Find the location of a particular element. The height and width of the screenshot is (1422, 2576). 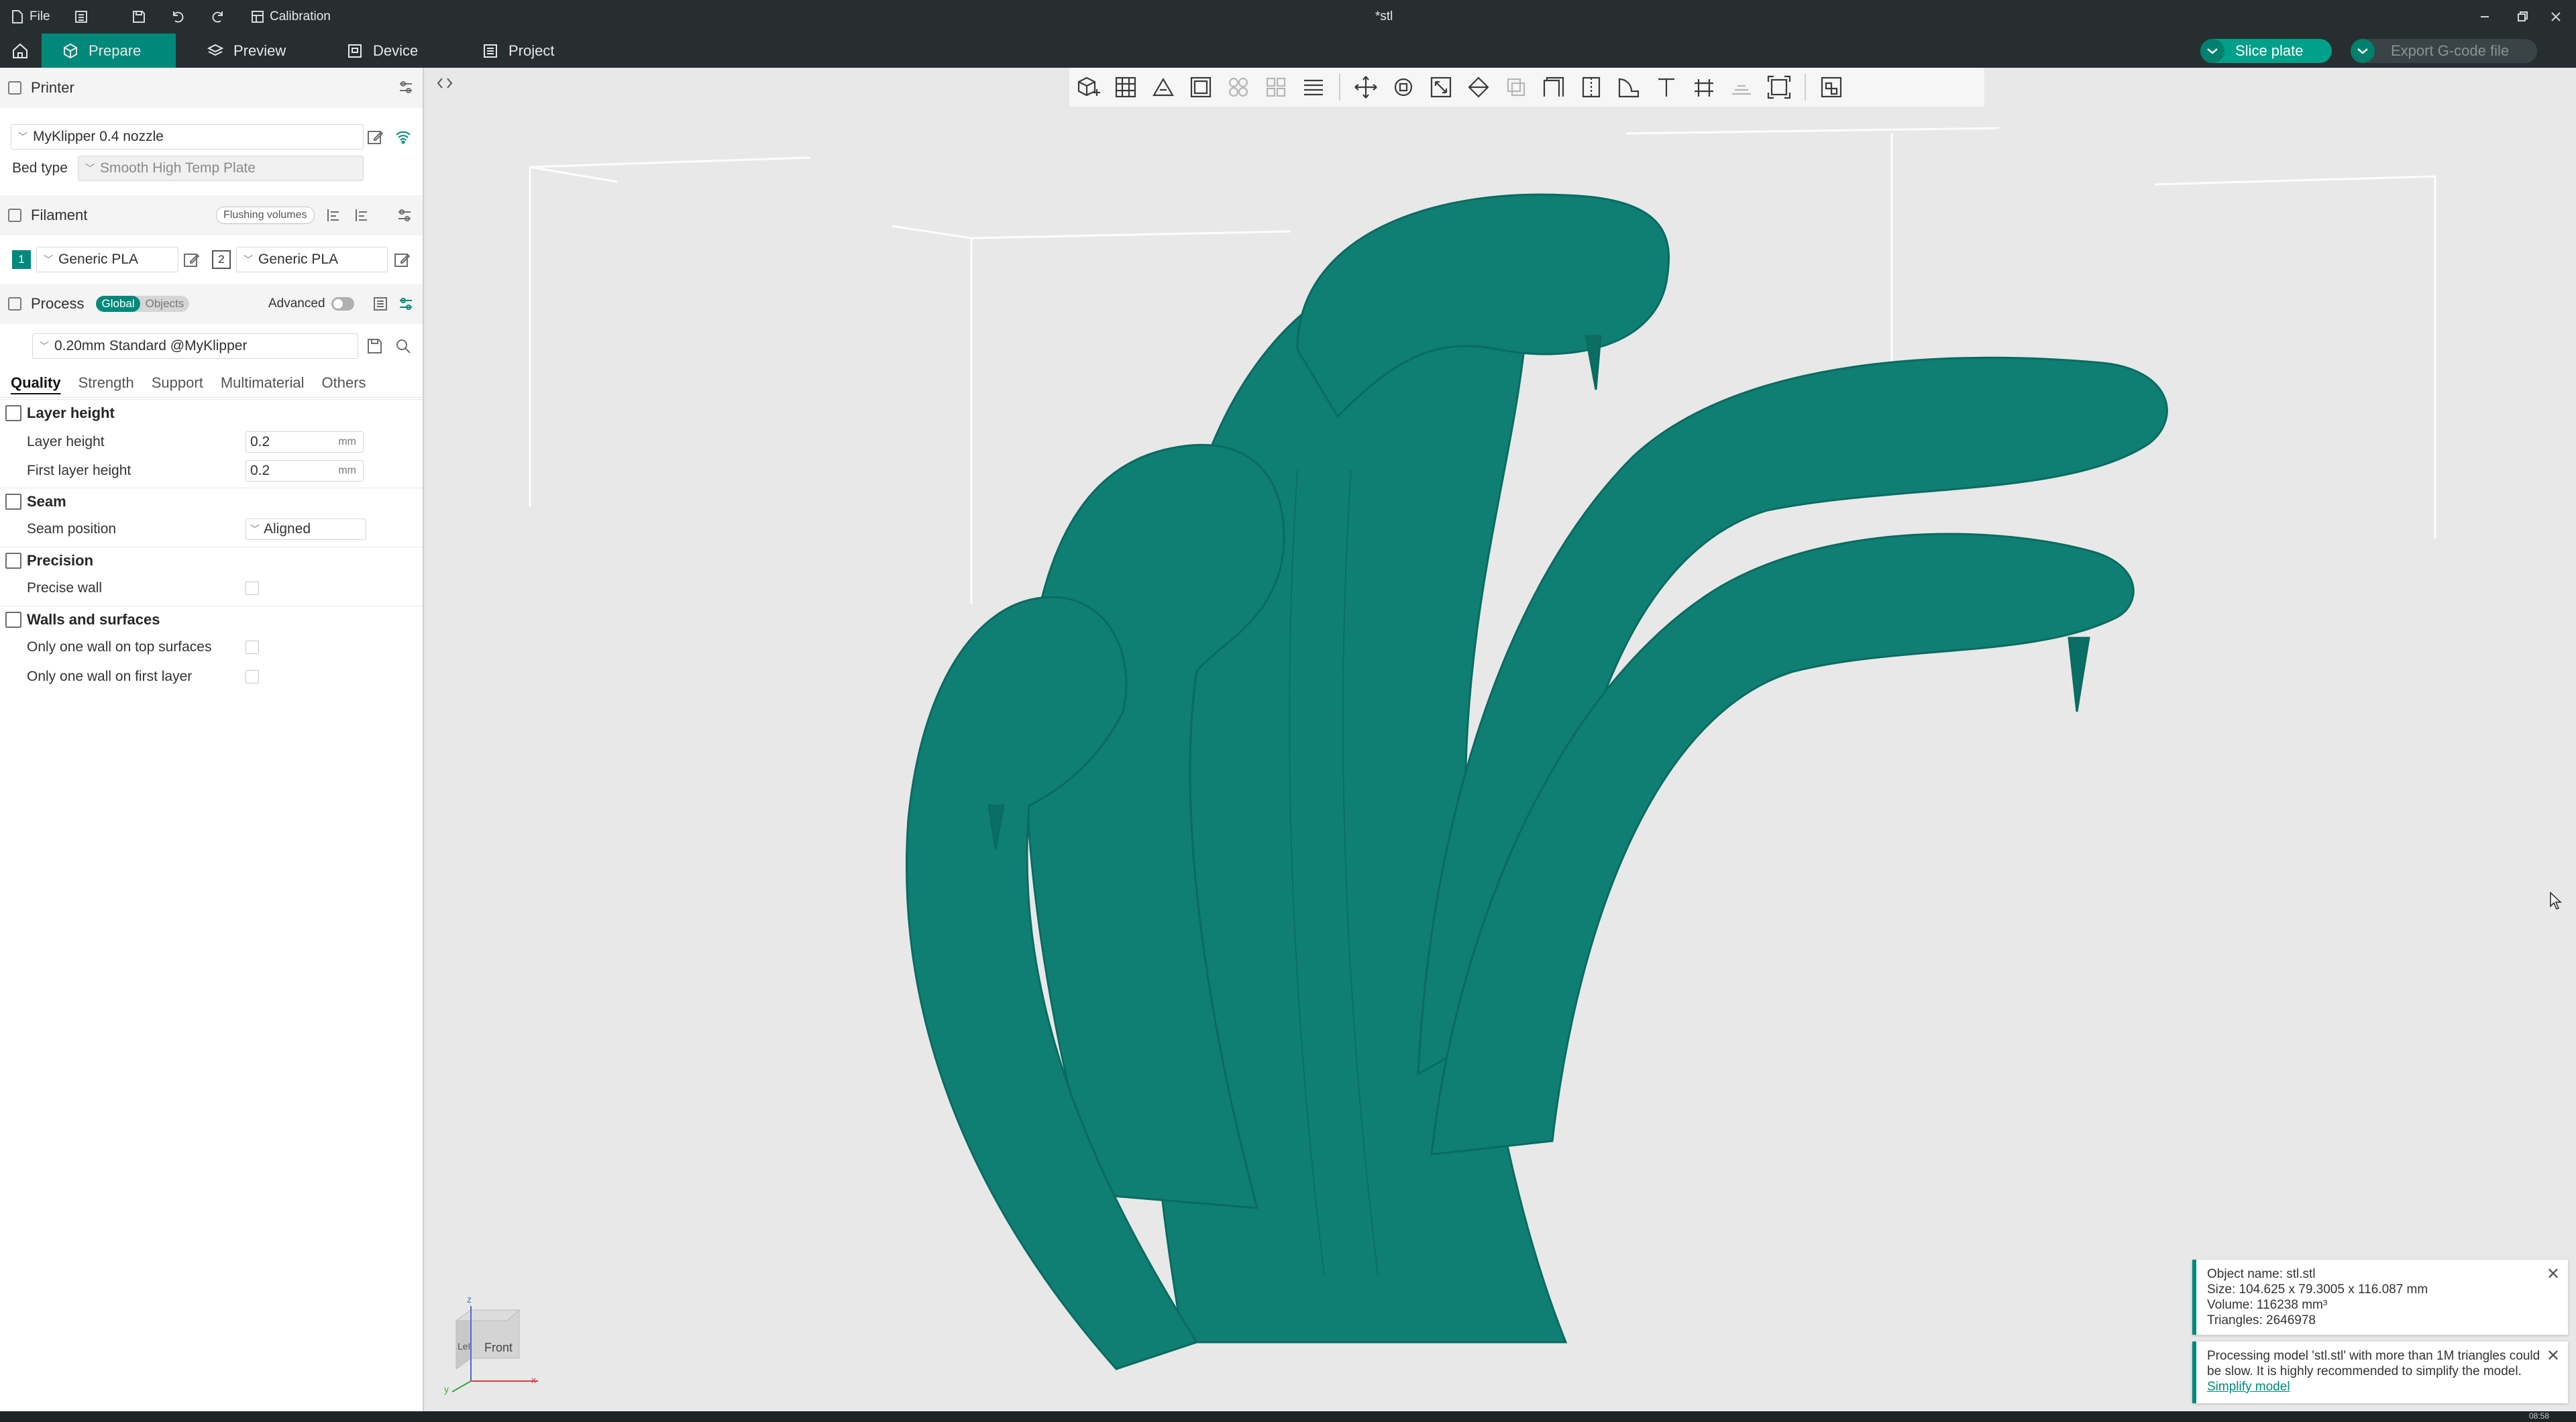

measure-icon is located at coordinates (1704, 87).